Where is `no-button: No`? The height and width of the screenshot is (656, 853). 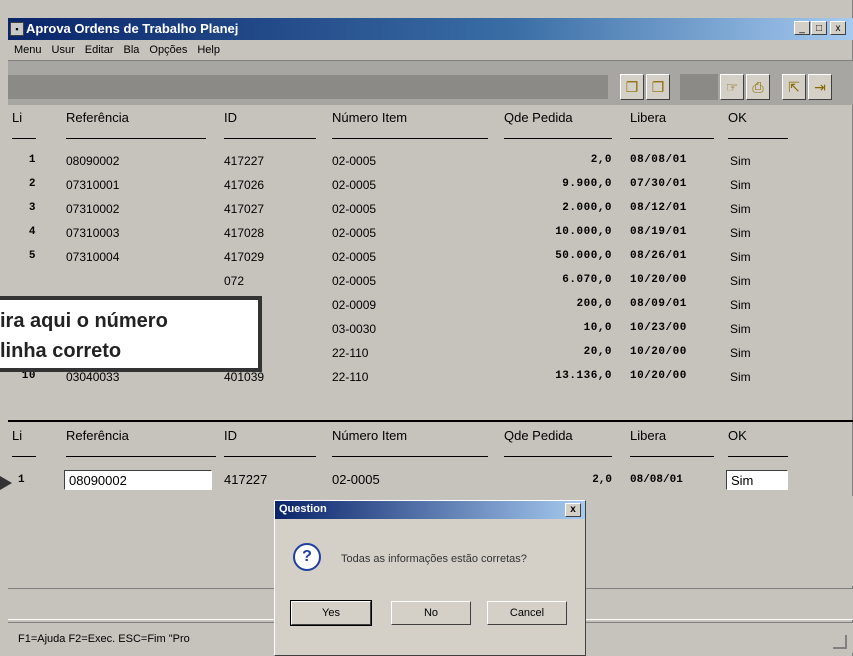 no-button: No is located at coordinates (431, 613).